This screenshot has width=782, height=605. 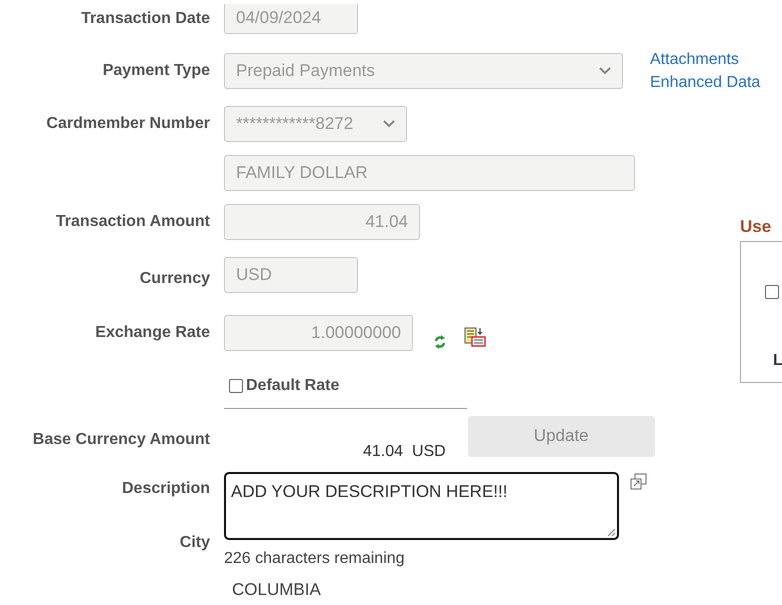 What do you see at coordinates (166, 489) in the screenshot?
I see `field-label: Description` at bounding box center [166, 489].